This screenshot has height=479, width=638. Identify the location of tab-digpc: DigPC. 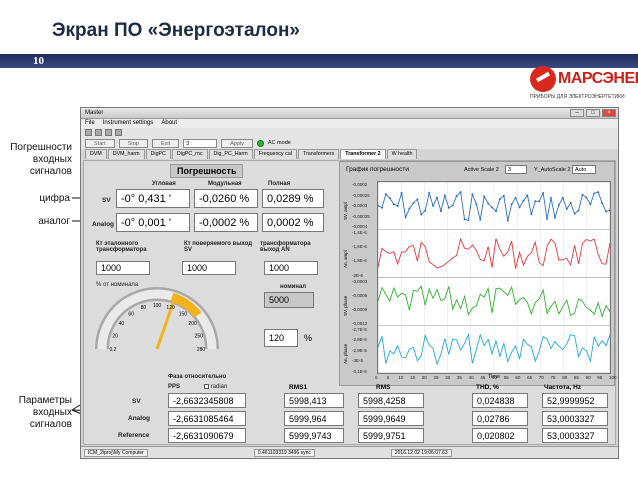
(158, 154).